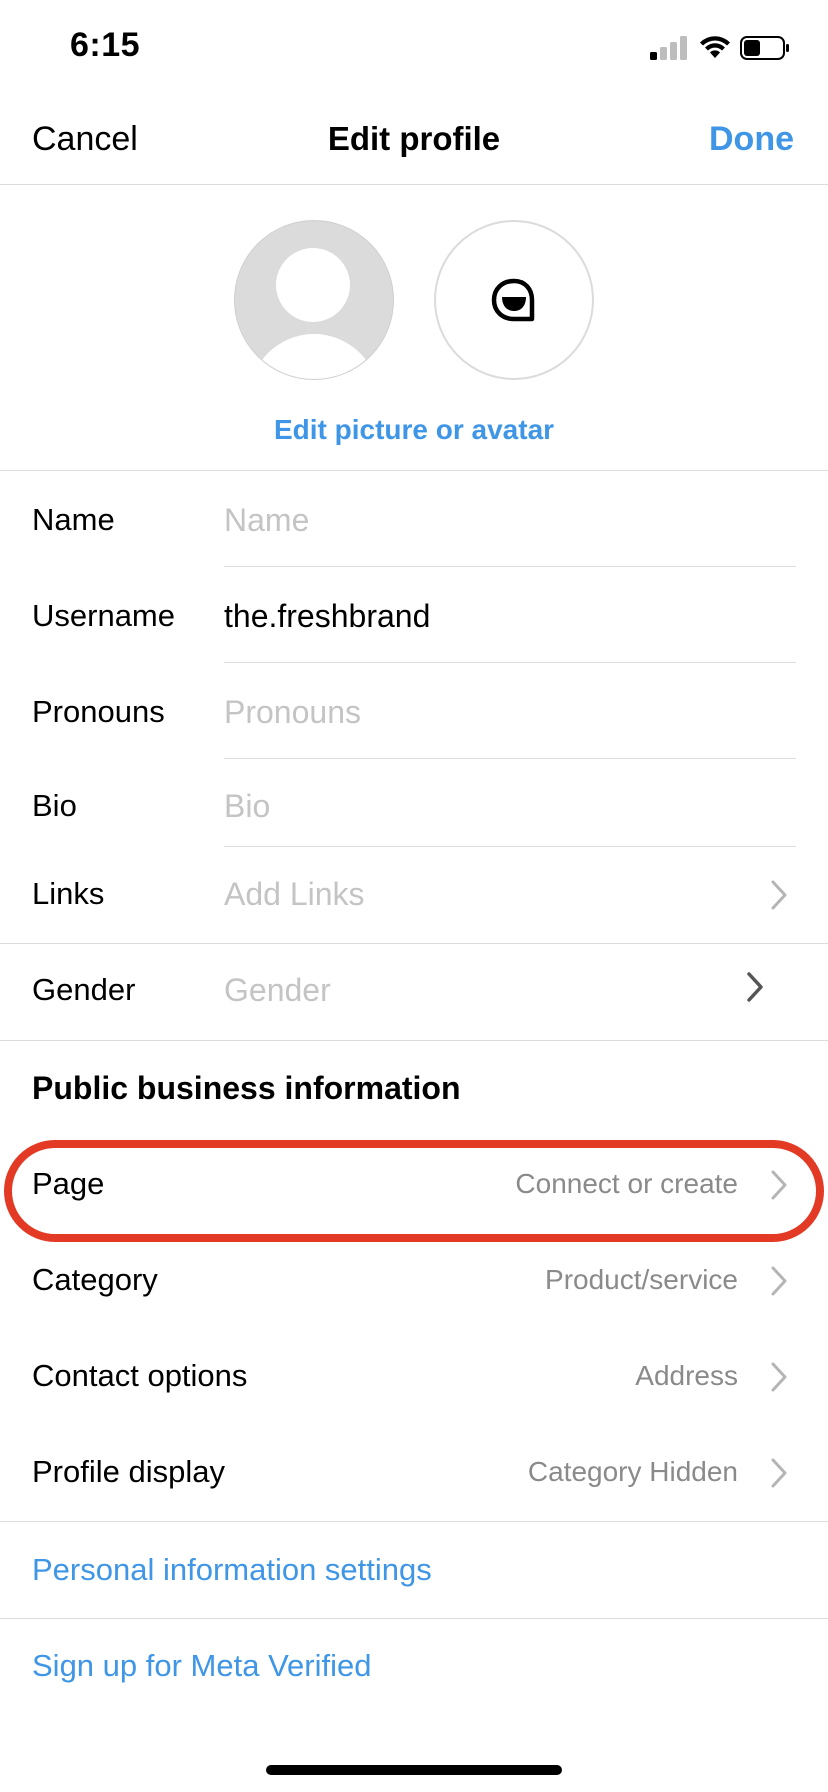  I want to click on avatar-head-shape, so click(313, 285).